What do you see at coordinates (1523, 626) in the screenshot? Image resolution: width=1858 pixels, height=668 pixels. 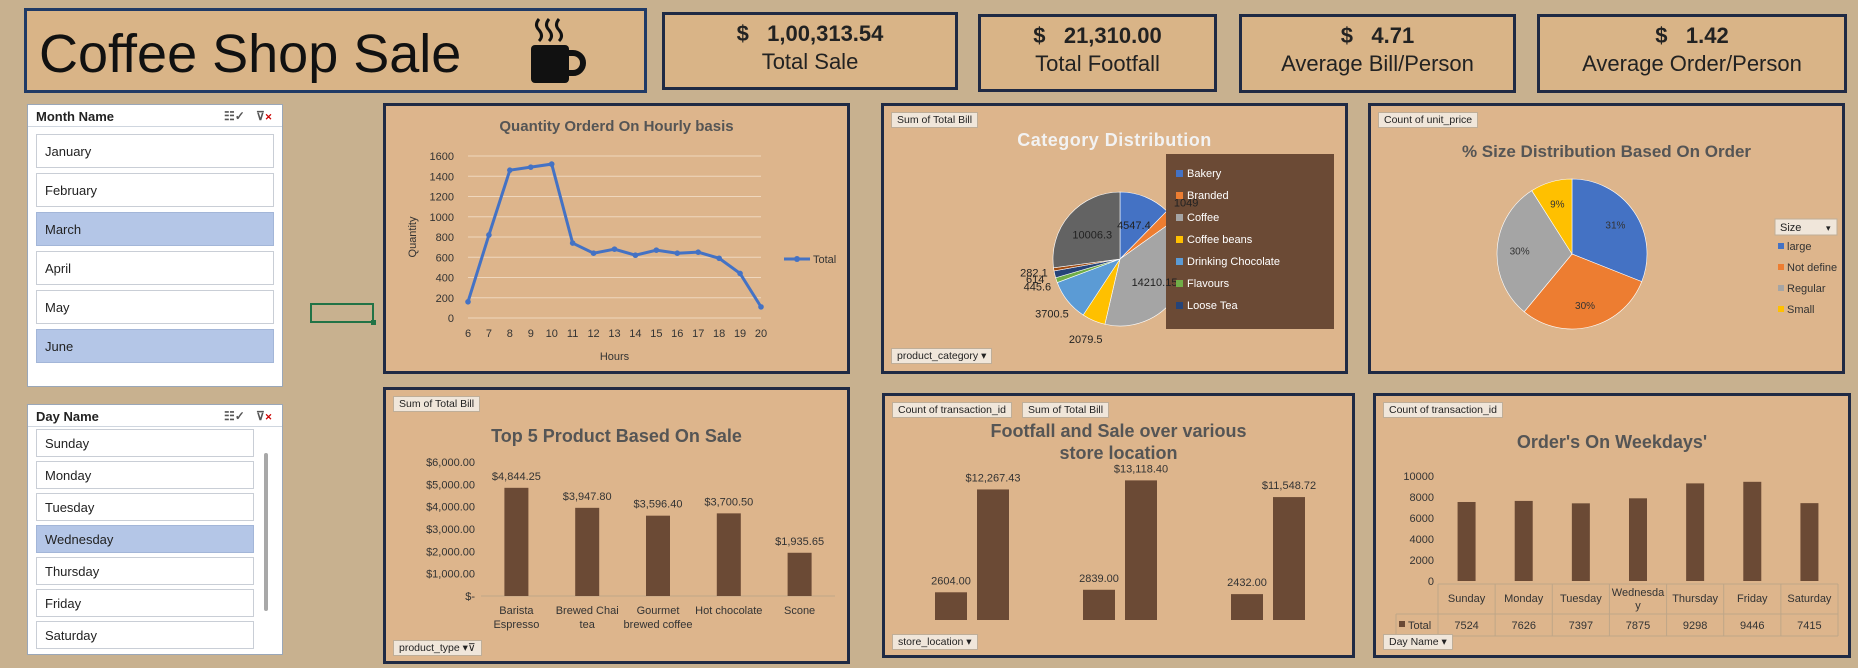 I see `table-value: 7626` at bounding box center [1523, 626].